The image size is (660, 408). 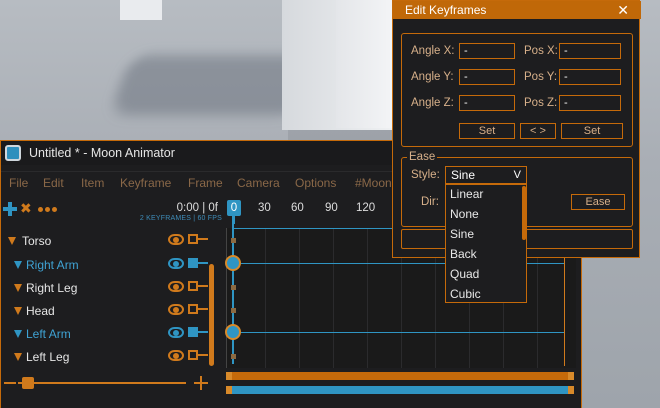 I want to click on track-label: Left Leg, so click(x=48, y=357).